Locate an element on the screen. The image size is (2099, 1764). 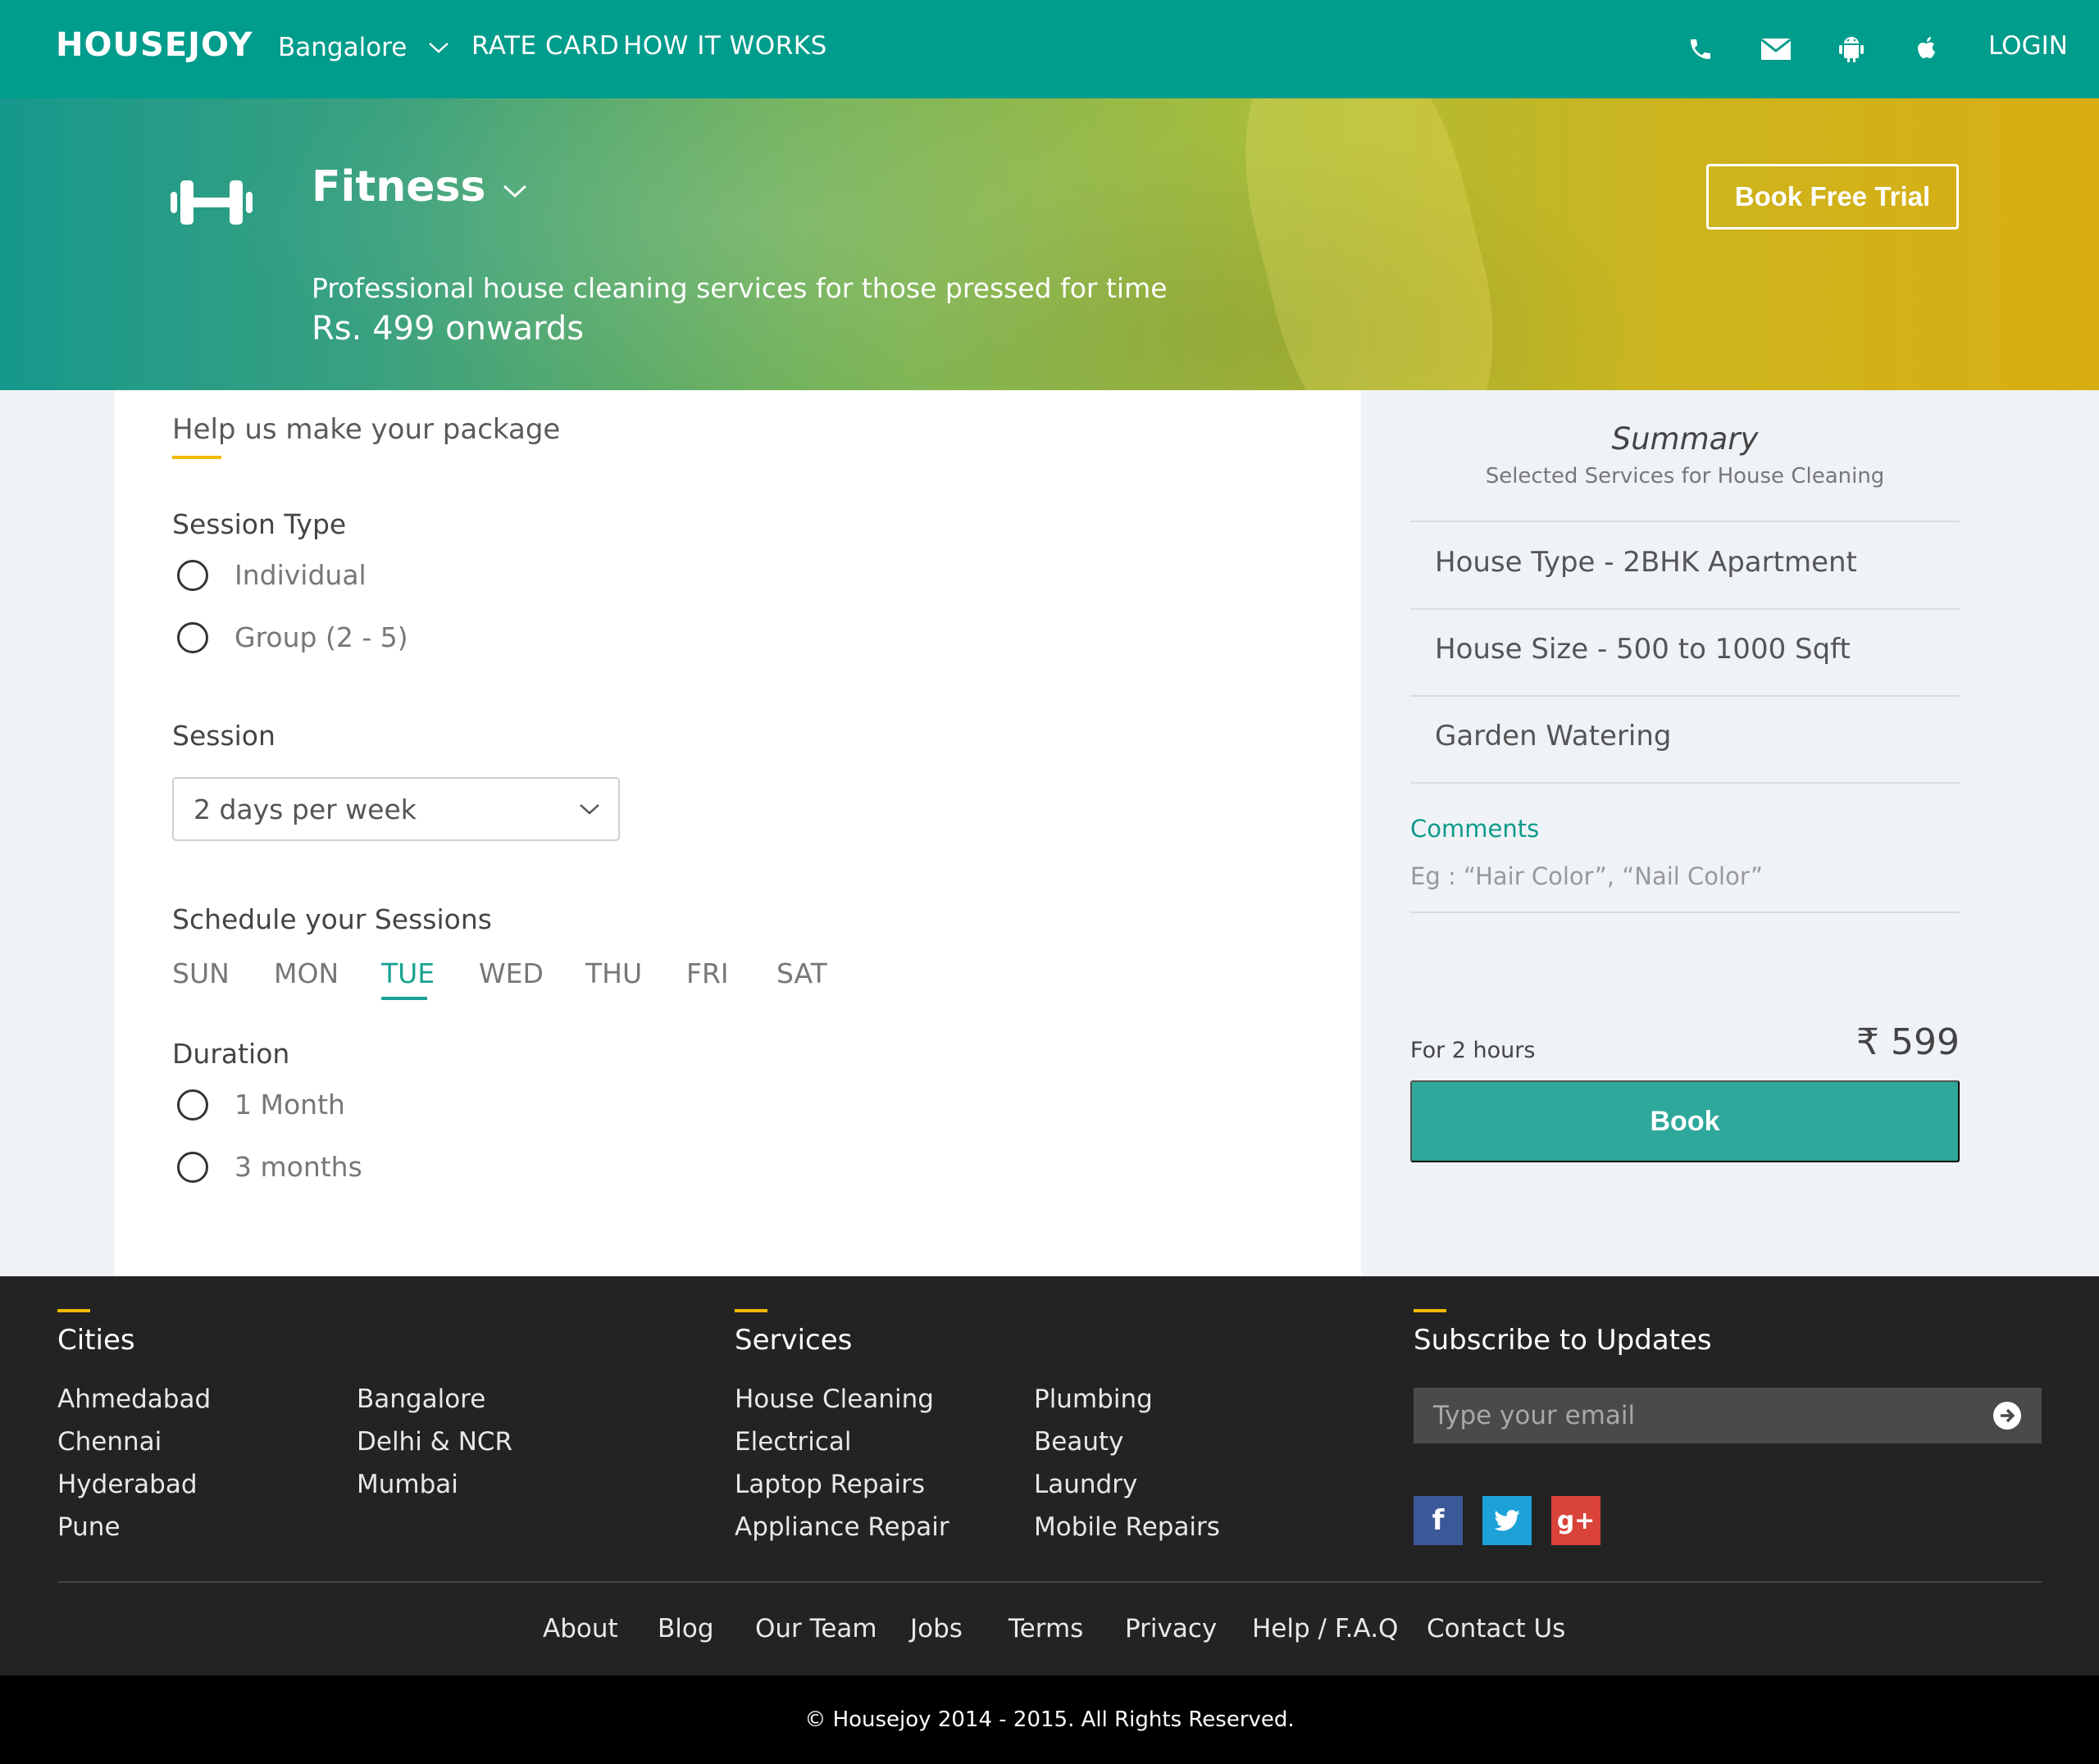
footer-link-our-team: Our Team is located at coordinates (816, 1629).